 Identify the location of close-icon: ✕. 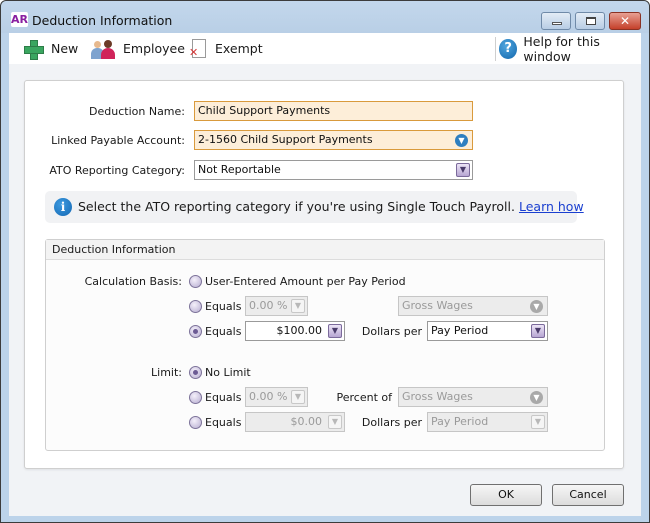
(625, 21).